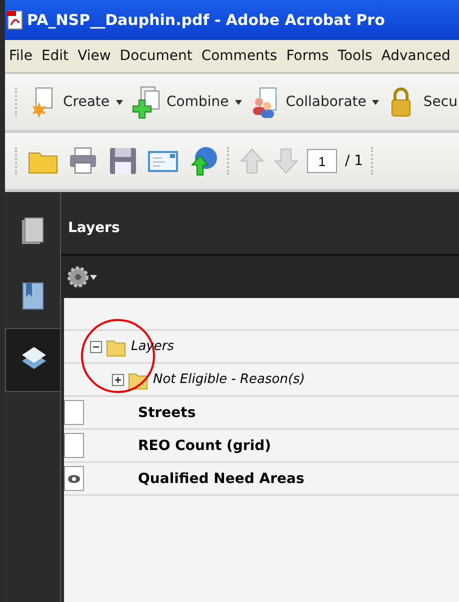  I want to click on pdf-file-icon, so click(15, 20).